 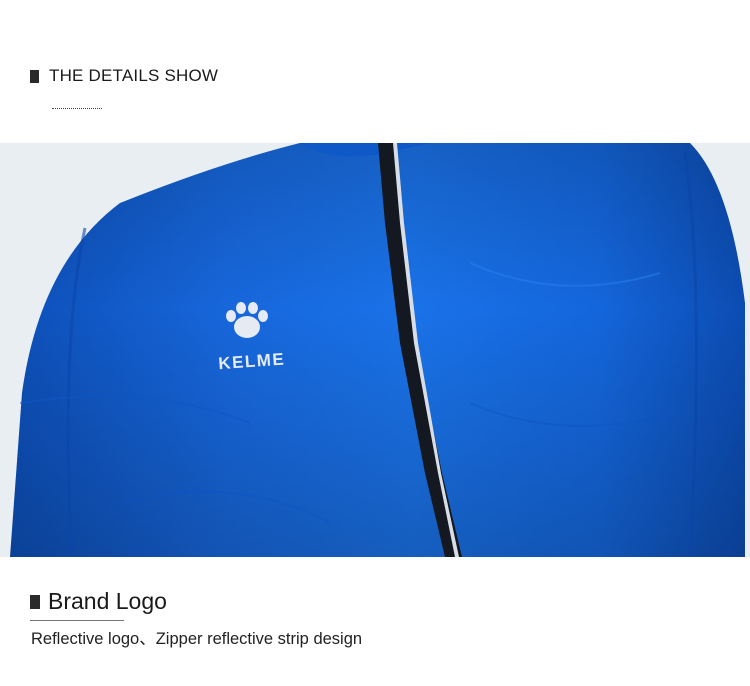 What do you see at coordinates (77, 620) in the screenshot?
I see `divider-line` at bounding box center [77, 620].